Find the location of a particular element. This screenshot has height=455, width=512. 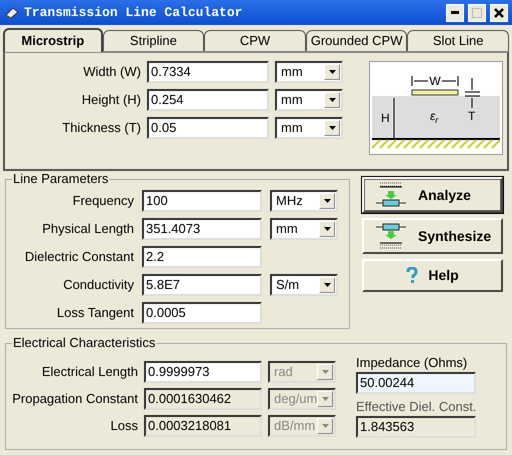

input-field: 2.2 is located at coordinates (202, 257).